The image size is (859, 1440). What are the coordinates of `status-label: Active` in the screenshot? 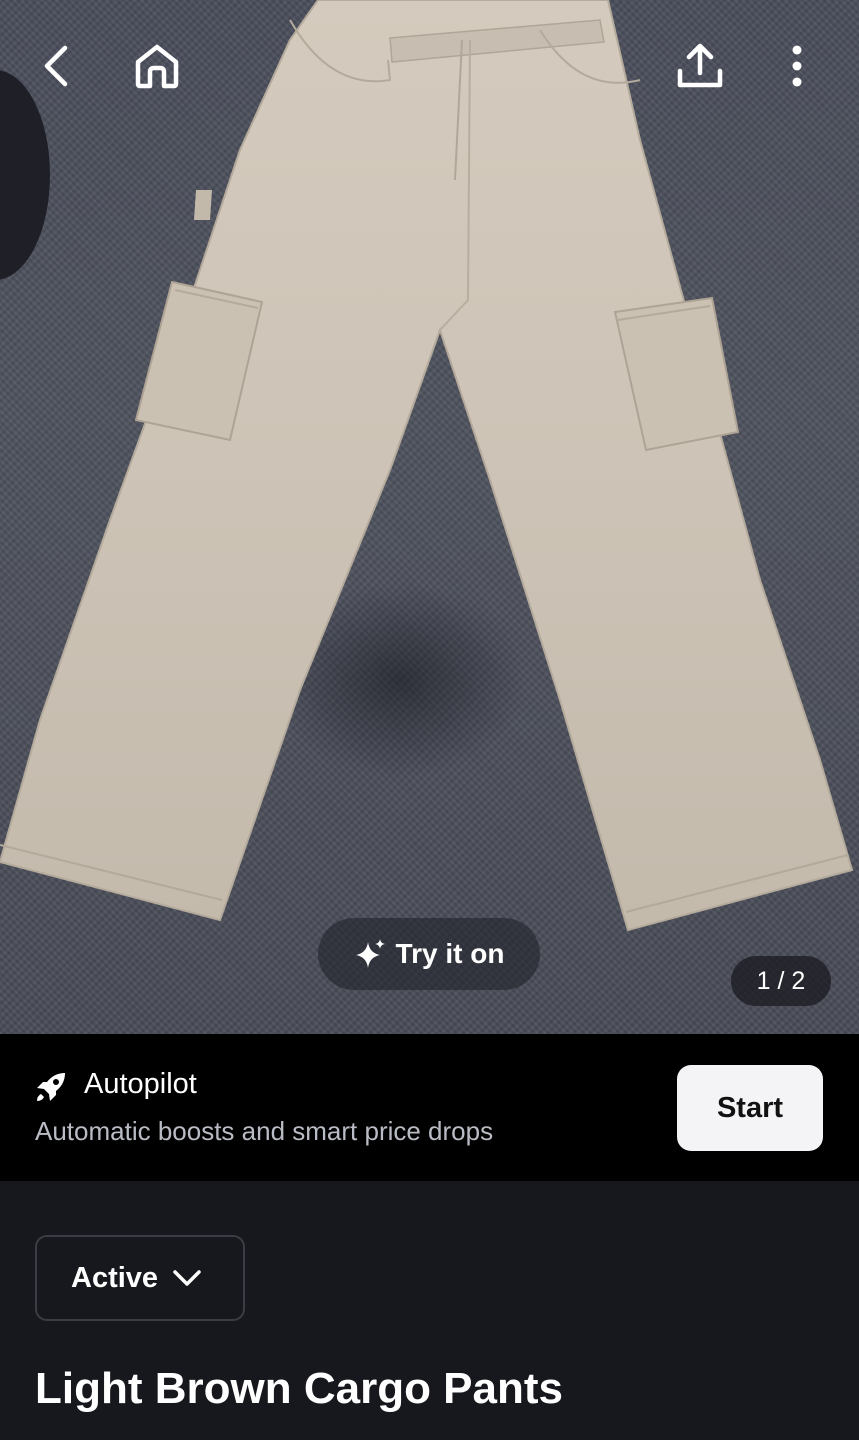 It's located at (115, 1277).